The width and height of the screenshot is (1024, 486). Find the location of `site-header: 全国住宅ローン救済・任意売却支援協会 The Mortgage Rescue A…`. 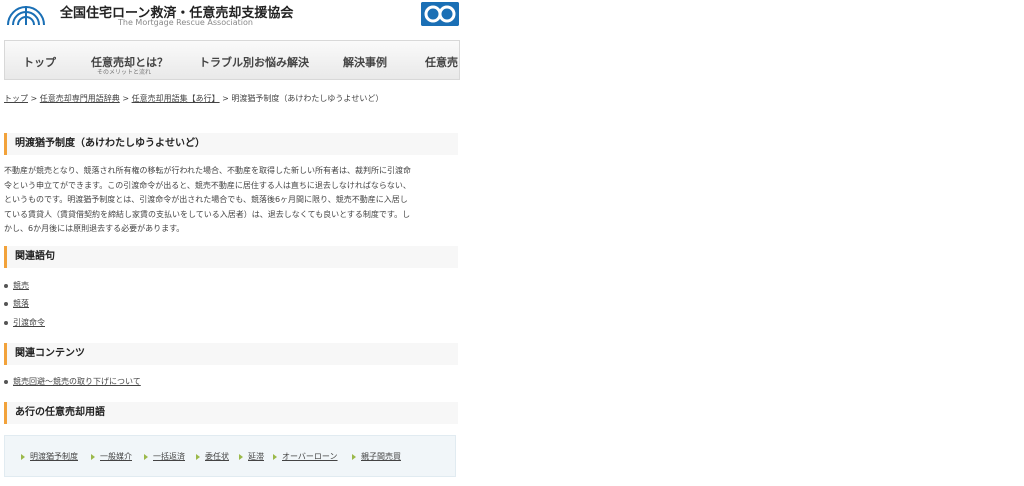

site-header: 全国住宅ローン救済・任意売却支援協会 The Mortgage Rescue A… is located at coordinates (230, 19).